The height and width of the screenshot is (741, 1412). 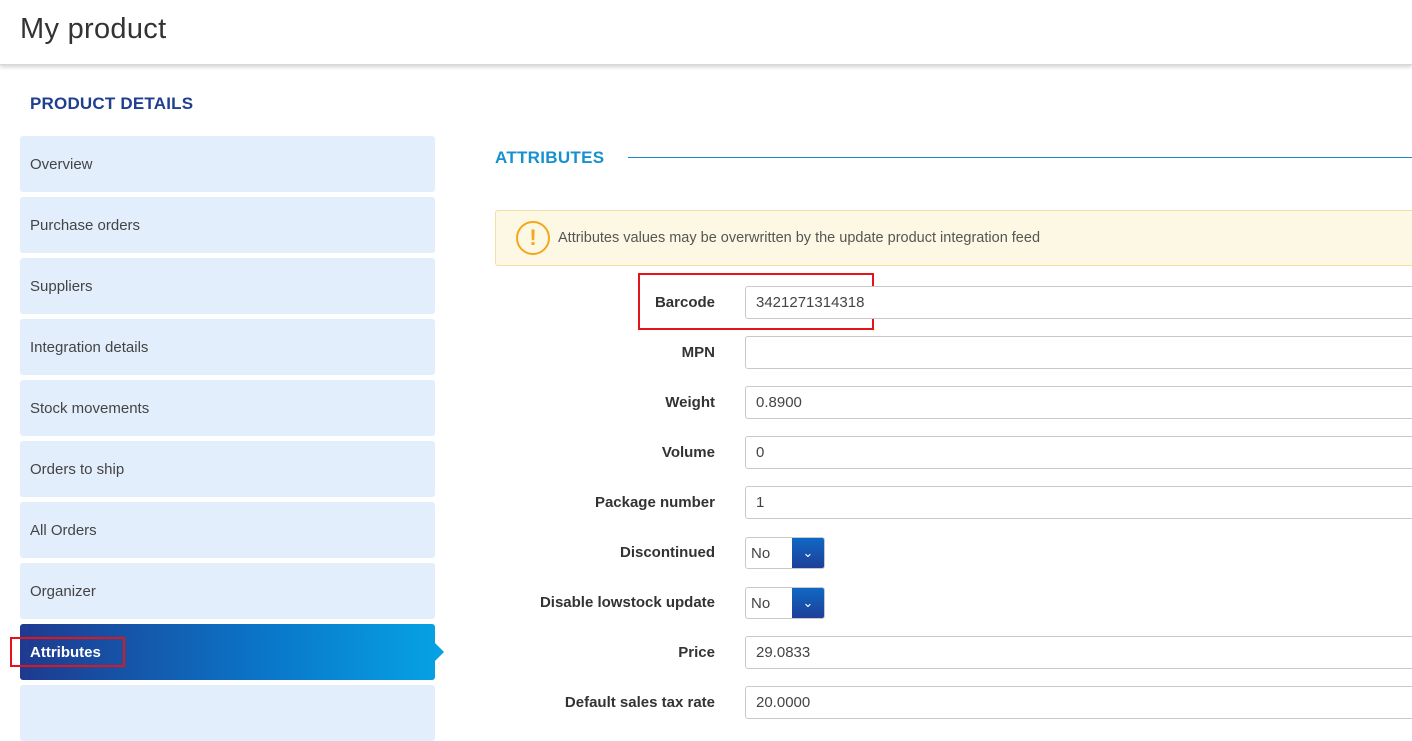 I want to click on sidebar-item-label: Suppliers, so click(x=61, y=286).